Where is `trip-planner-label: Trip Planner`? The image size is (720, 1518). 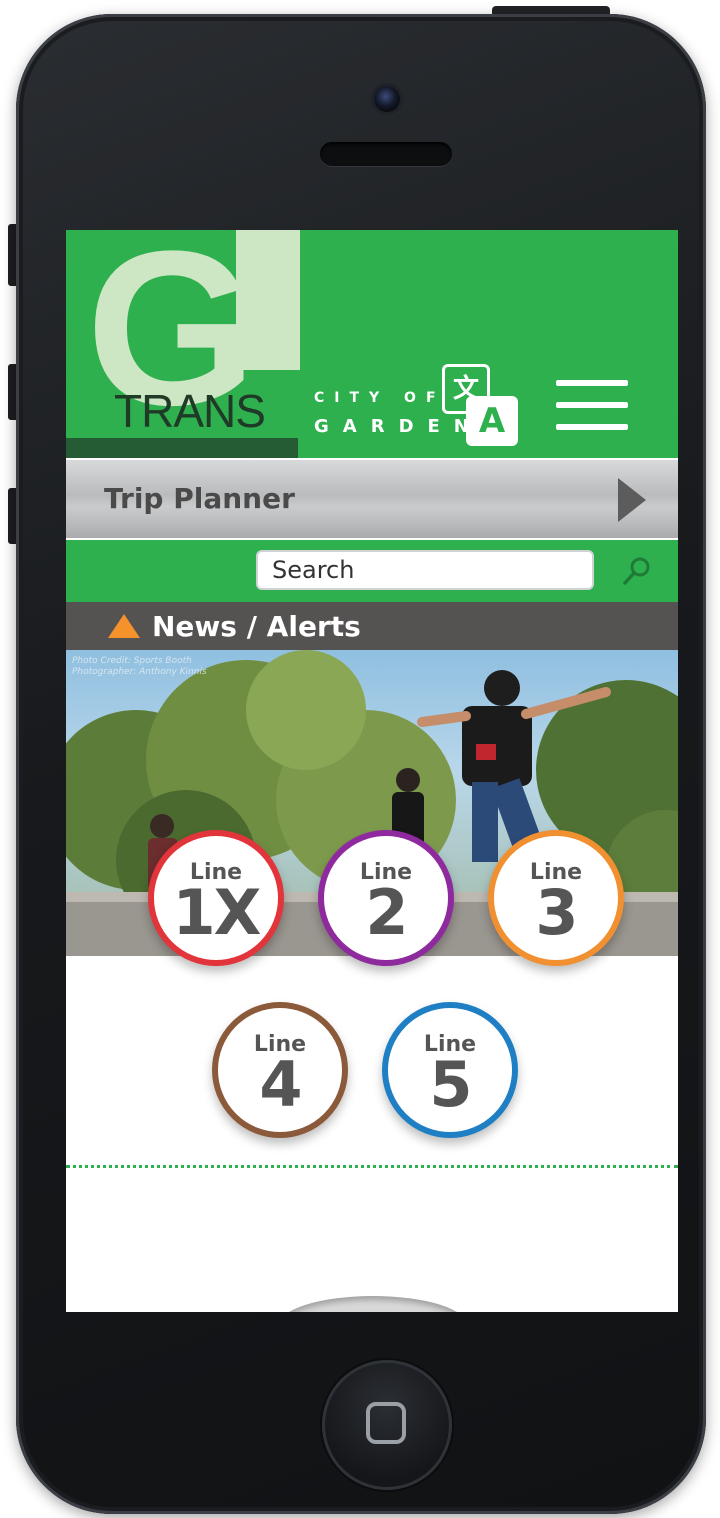
trip-planner-label: Trip Planner is located at coordinates (199, 498).